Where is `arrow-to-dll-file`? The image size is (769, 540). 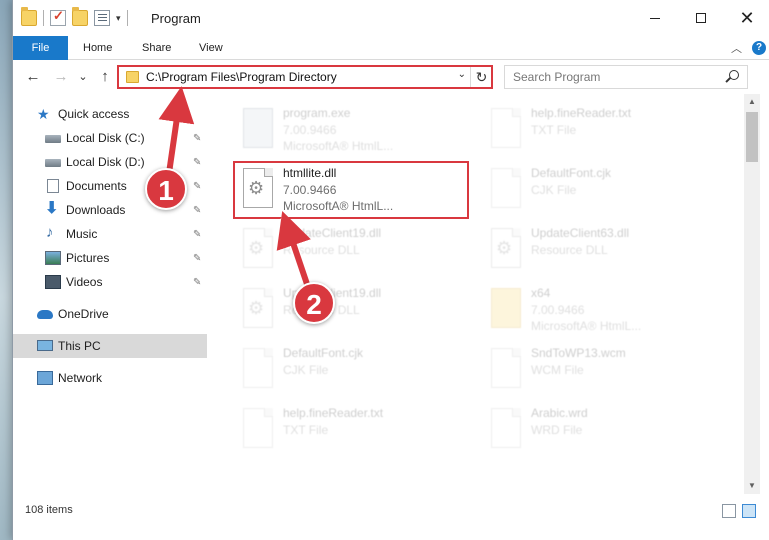 arrow-to-dll-file is located at coordinates (294, 250).